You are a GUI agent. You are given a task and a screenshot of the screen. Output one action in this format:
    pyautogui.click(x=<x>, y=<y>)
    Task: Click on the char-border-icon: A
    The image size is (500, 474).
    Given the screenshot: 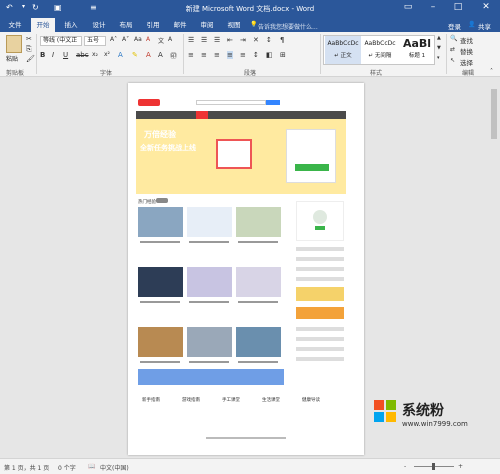 What is the action you would take?
    pyautogui.click(x=170, y=39)
    